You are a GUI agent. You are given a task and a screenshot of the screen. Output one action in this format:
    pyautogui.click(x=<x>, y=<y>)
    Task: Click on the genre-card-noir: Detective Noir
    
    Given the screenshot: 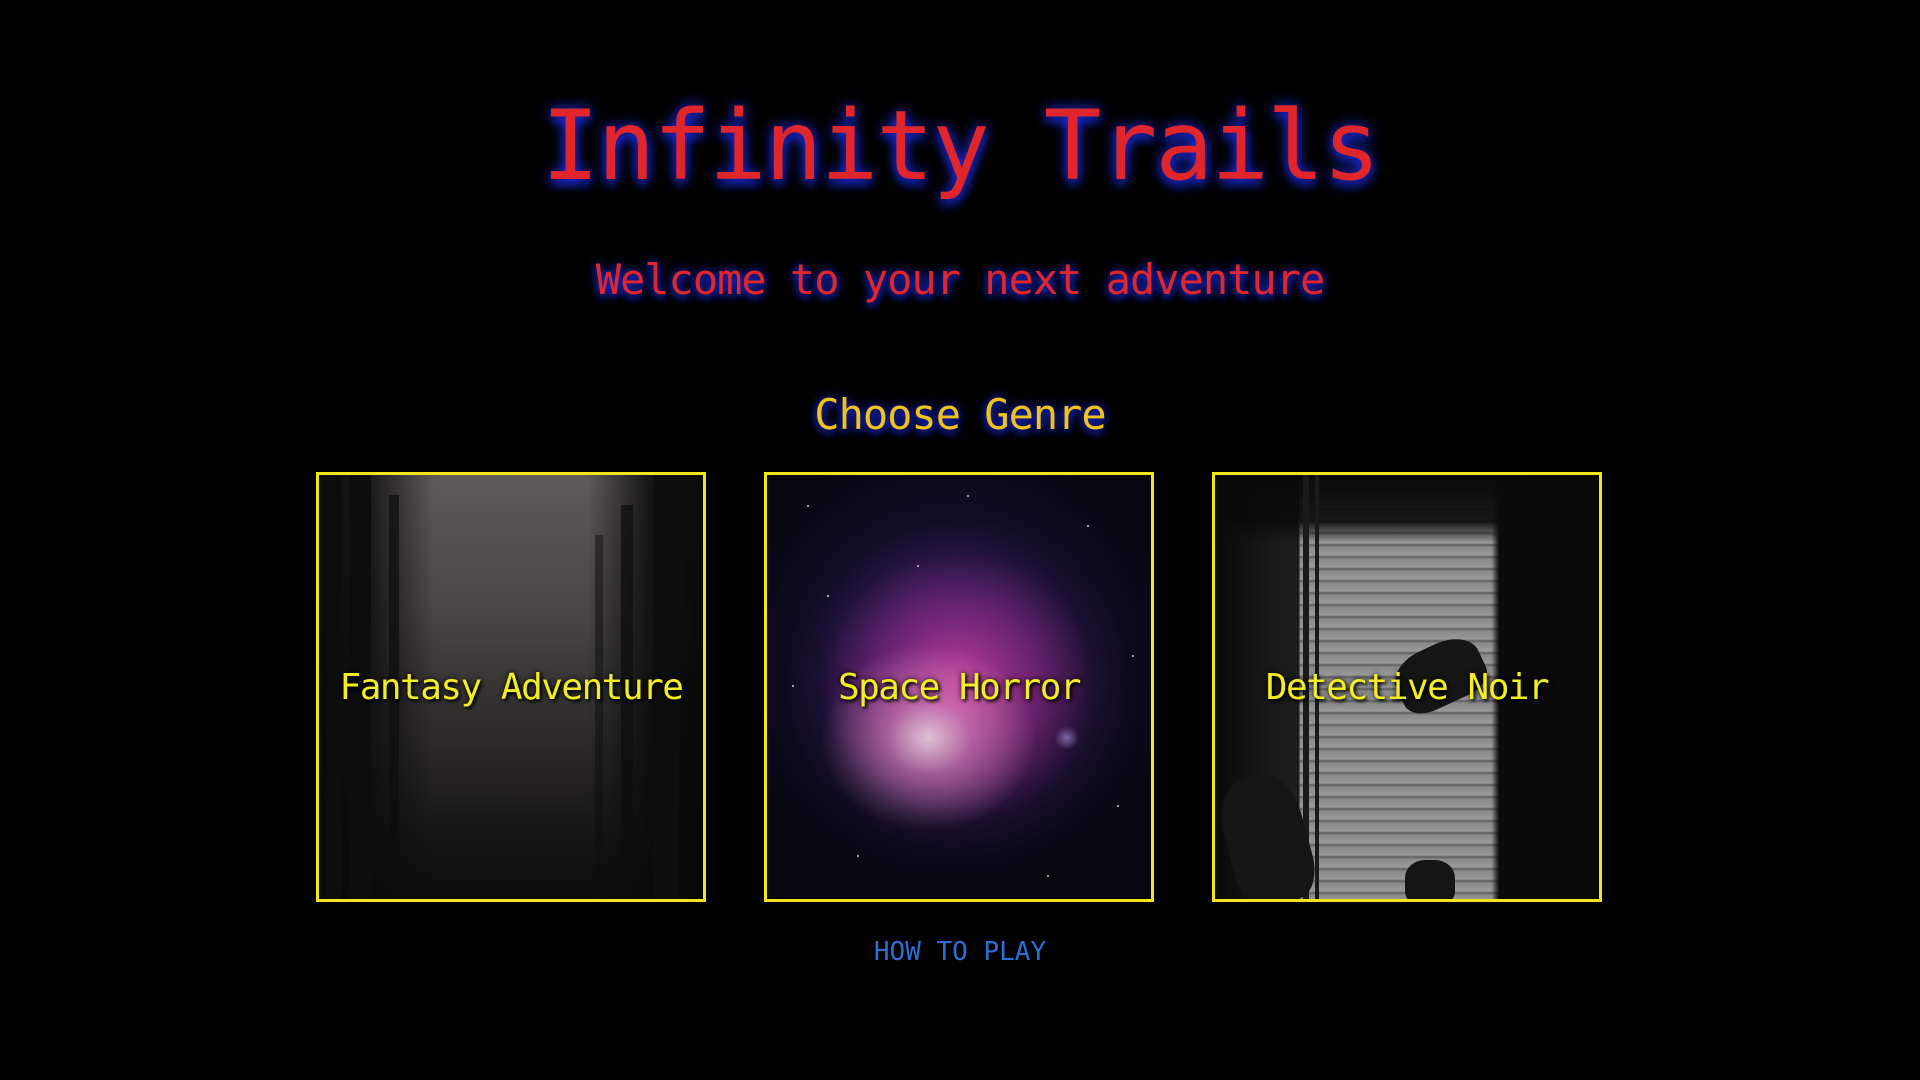 What is the action you would take?
    pyautogui.click(x=1407, y=687)
    